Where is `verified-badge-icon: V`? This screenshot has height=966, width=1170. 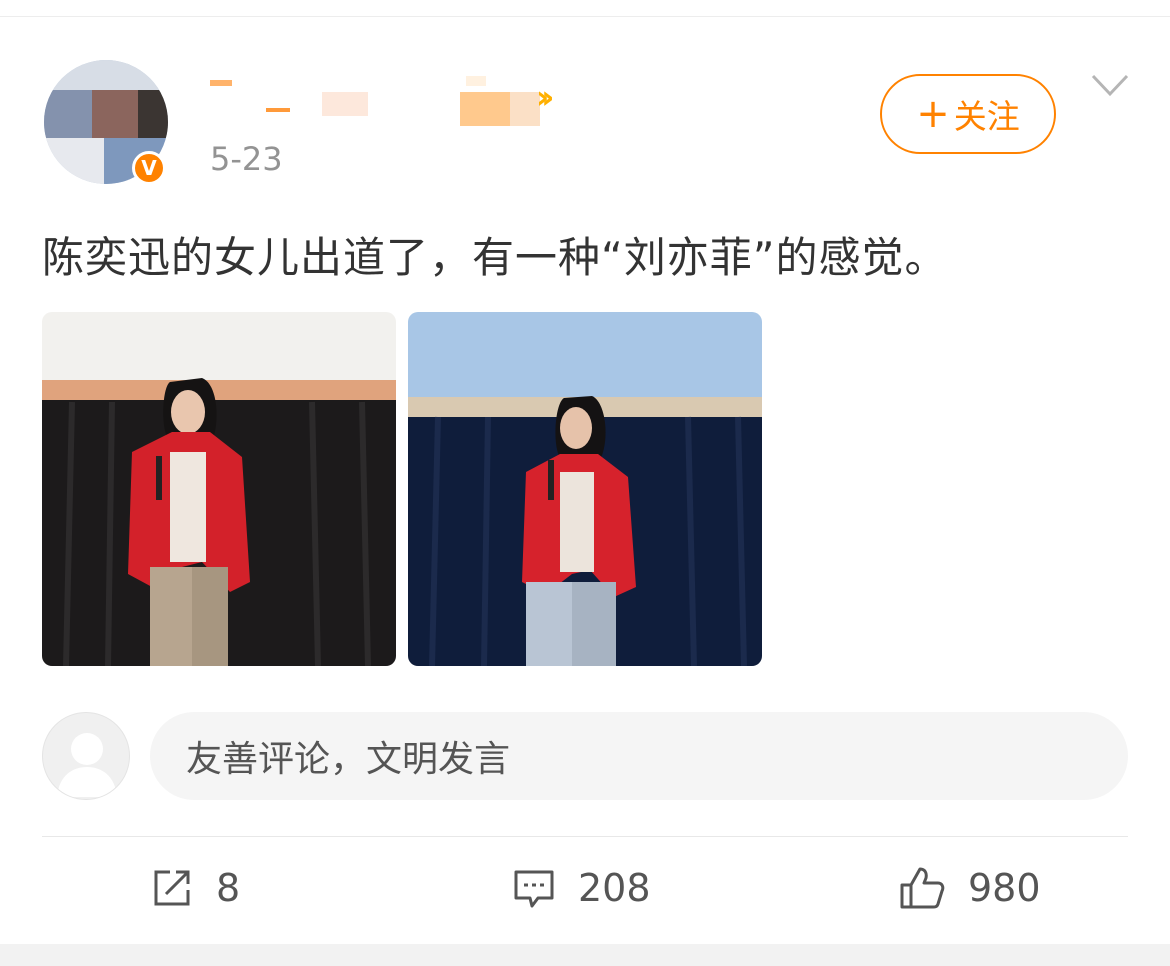 verified-badge-icon: V is located at coordinates (149, 168).